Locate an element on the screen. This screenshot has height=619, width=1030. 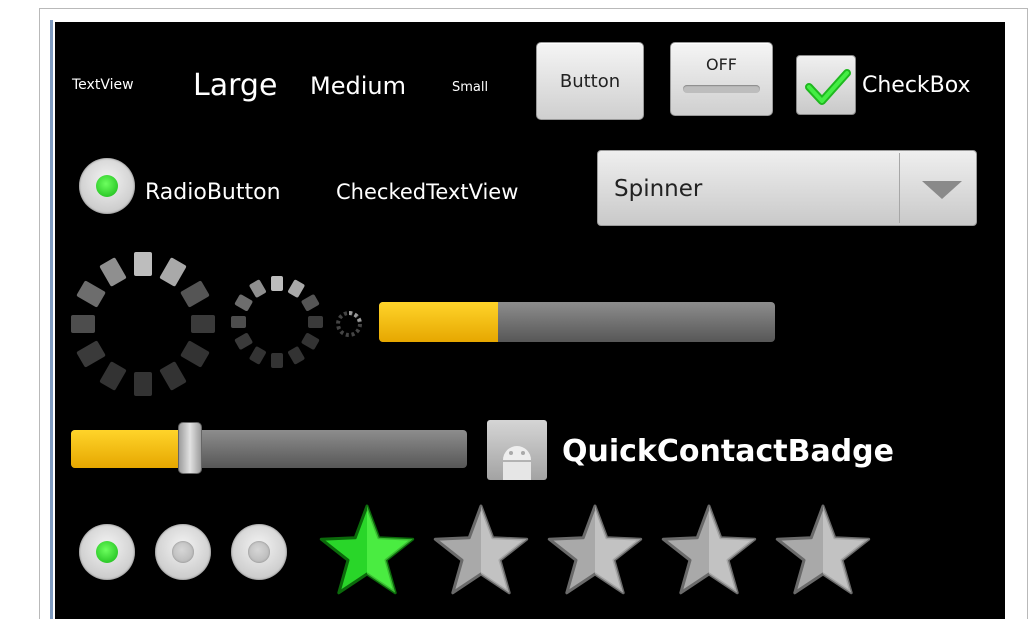
radio-button-label: RadioButton is located at coordinates (213, 192).